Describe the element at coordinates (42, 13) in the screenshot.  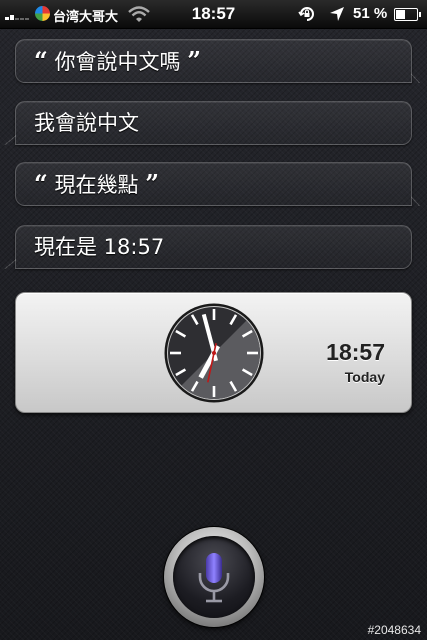
I see `carrier-logo-icon` at that location.